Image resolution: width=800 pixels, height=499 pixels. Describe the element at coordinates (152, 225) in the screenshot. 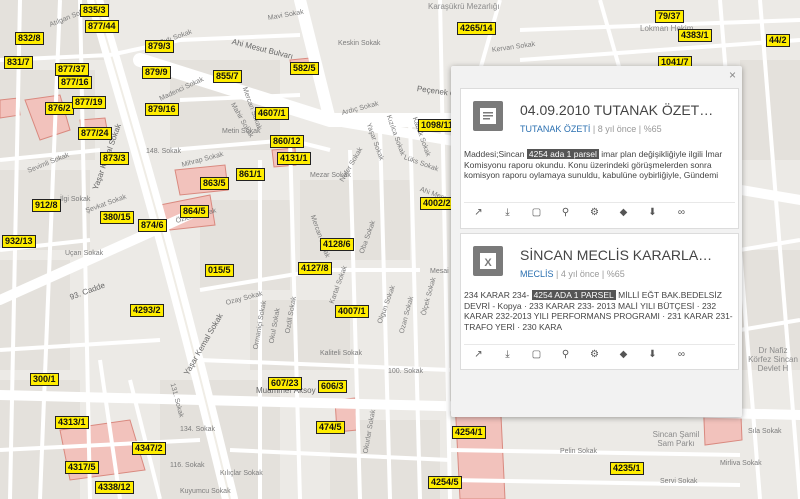

I see `parcel-label: 874/6` at that location.